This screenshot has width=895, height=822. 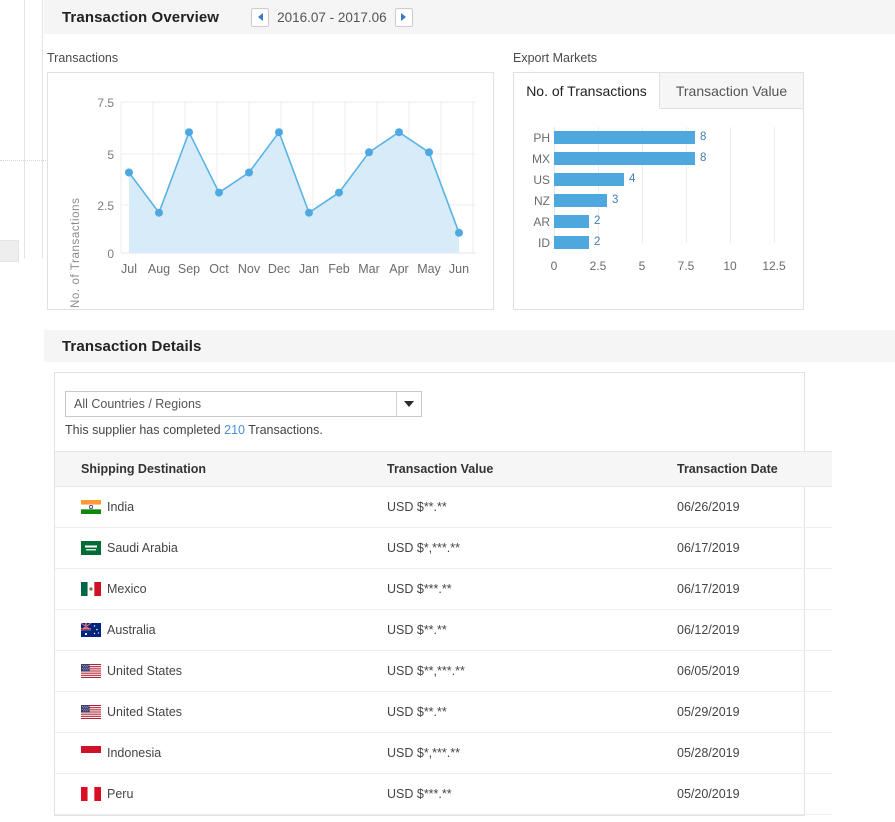 I want to click on column-transaction-date: Transaction Date, so click(x=754, y=469).